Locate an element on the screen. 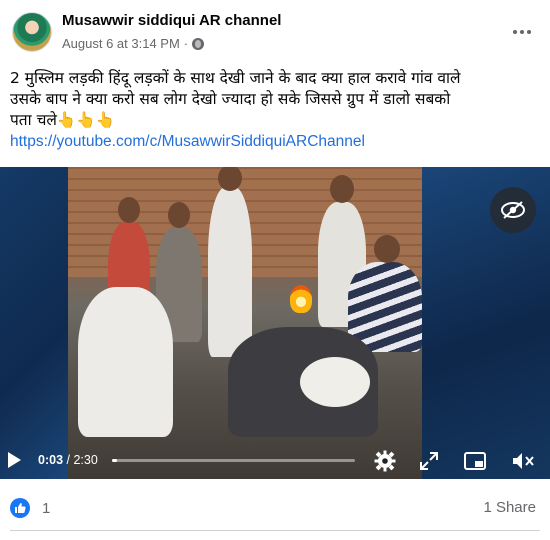  video-progress-fill is located at coordinates (114, 460).